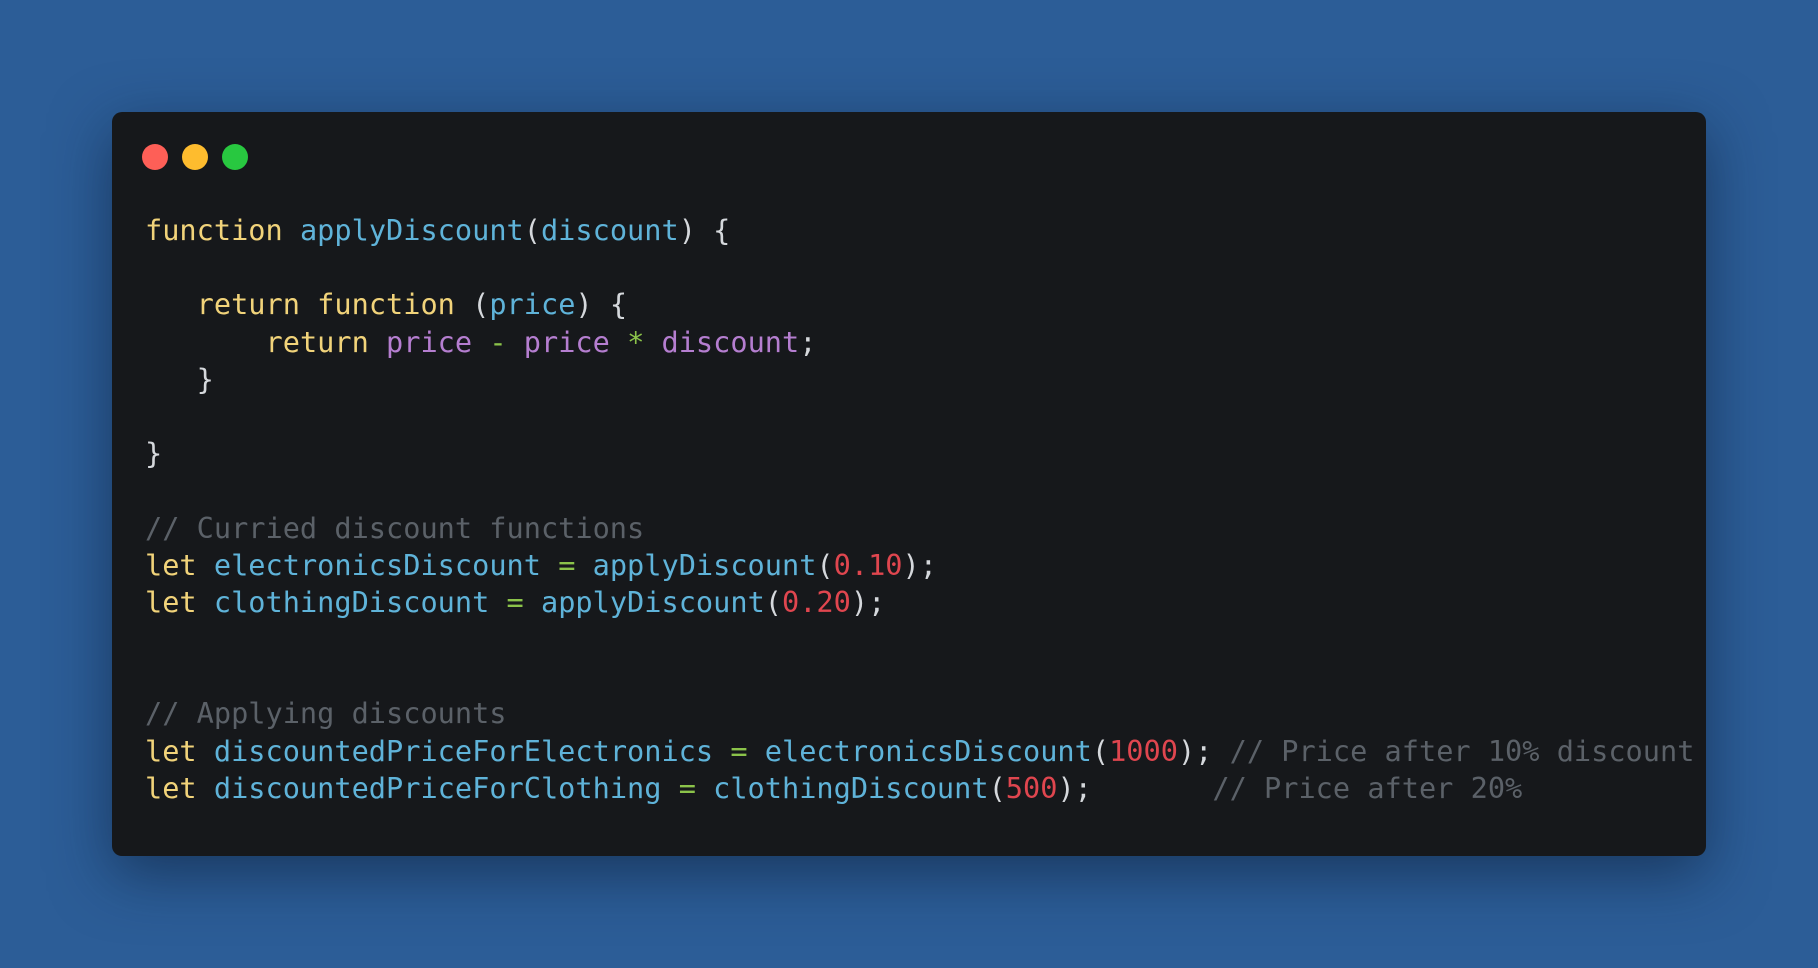 The height and width of the screenshot is (968, 1818). What do you see at coordinates (919, 230) in the screenshot?
I see `code-line: function applyDiscount(discount) {` at bounding box center [919, 230].